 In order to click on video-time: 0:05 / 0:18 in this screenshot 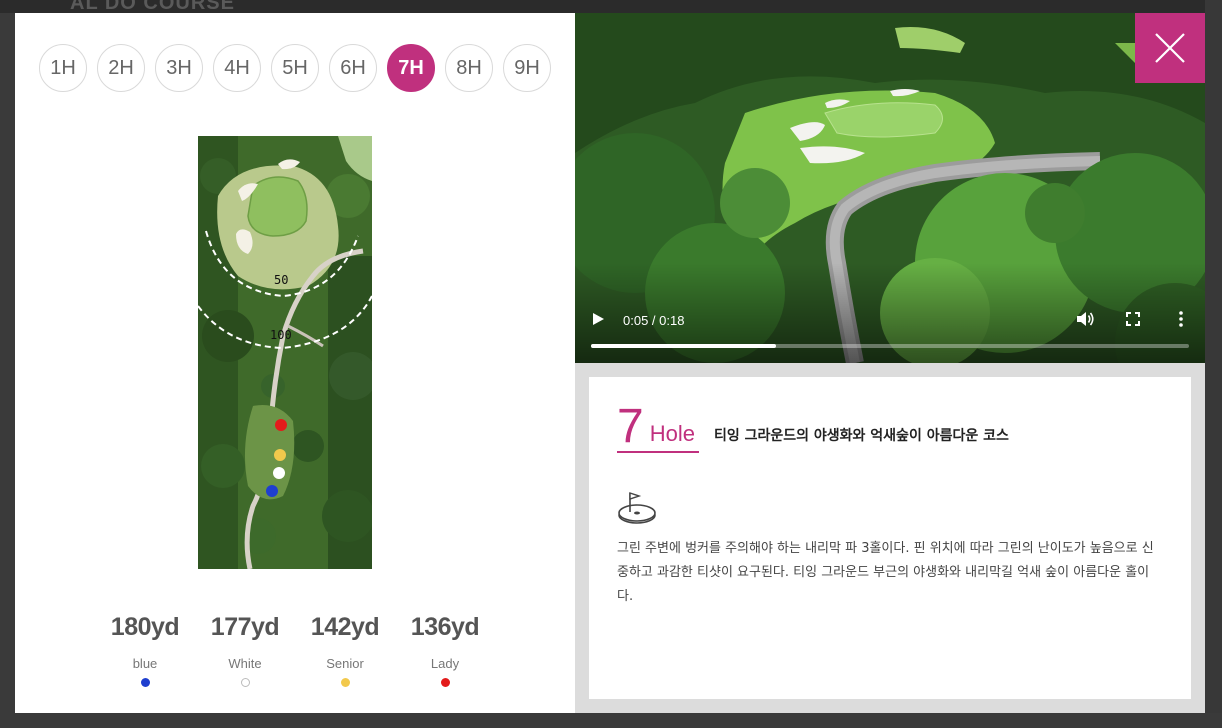, I will do `click(654, 320)`.